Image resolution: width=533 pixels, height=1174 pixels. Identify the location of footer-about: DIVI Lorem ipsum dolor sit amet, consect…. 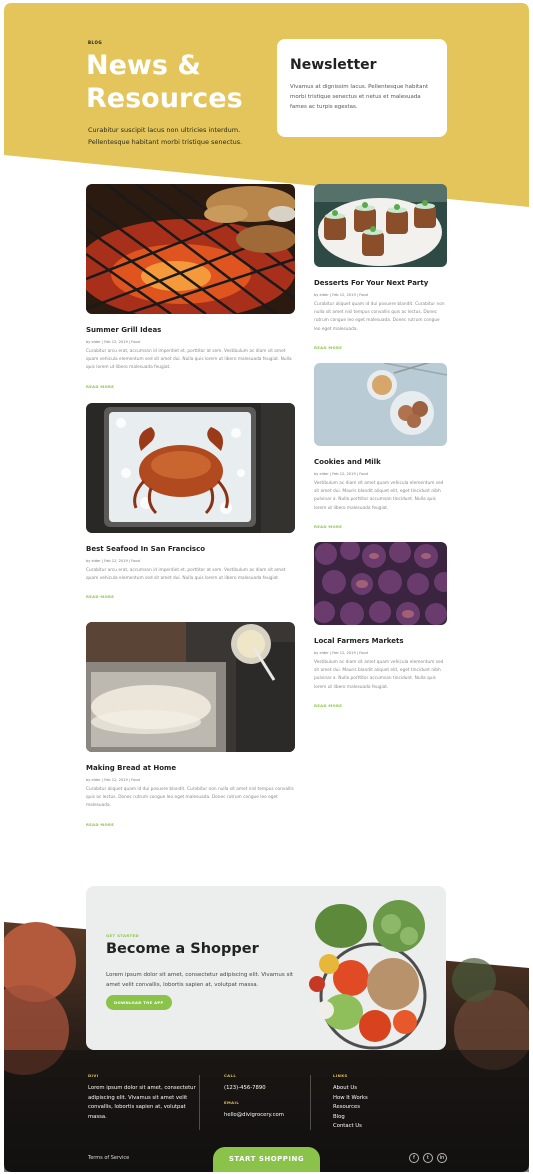
(143, 1097).